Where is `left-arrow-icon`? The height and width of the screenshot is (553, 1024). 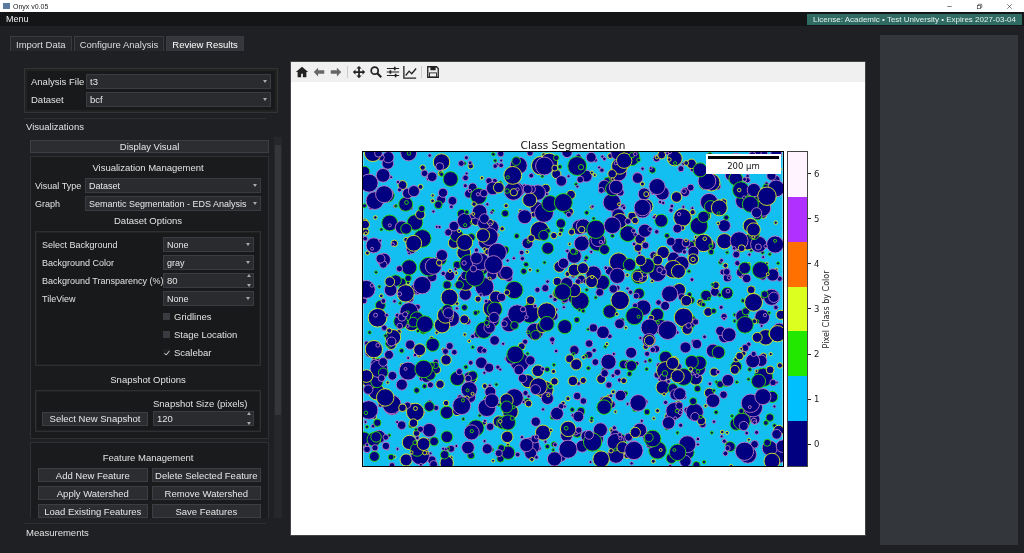
left-arrow-icon is located at coordinates (319, 72).